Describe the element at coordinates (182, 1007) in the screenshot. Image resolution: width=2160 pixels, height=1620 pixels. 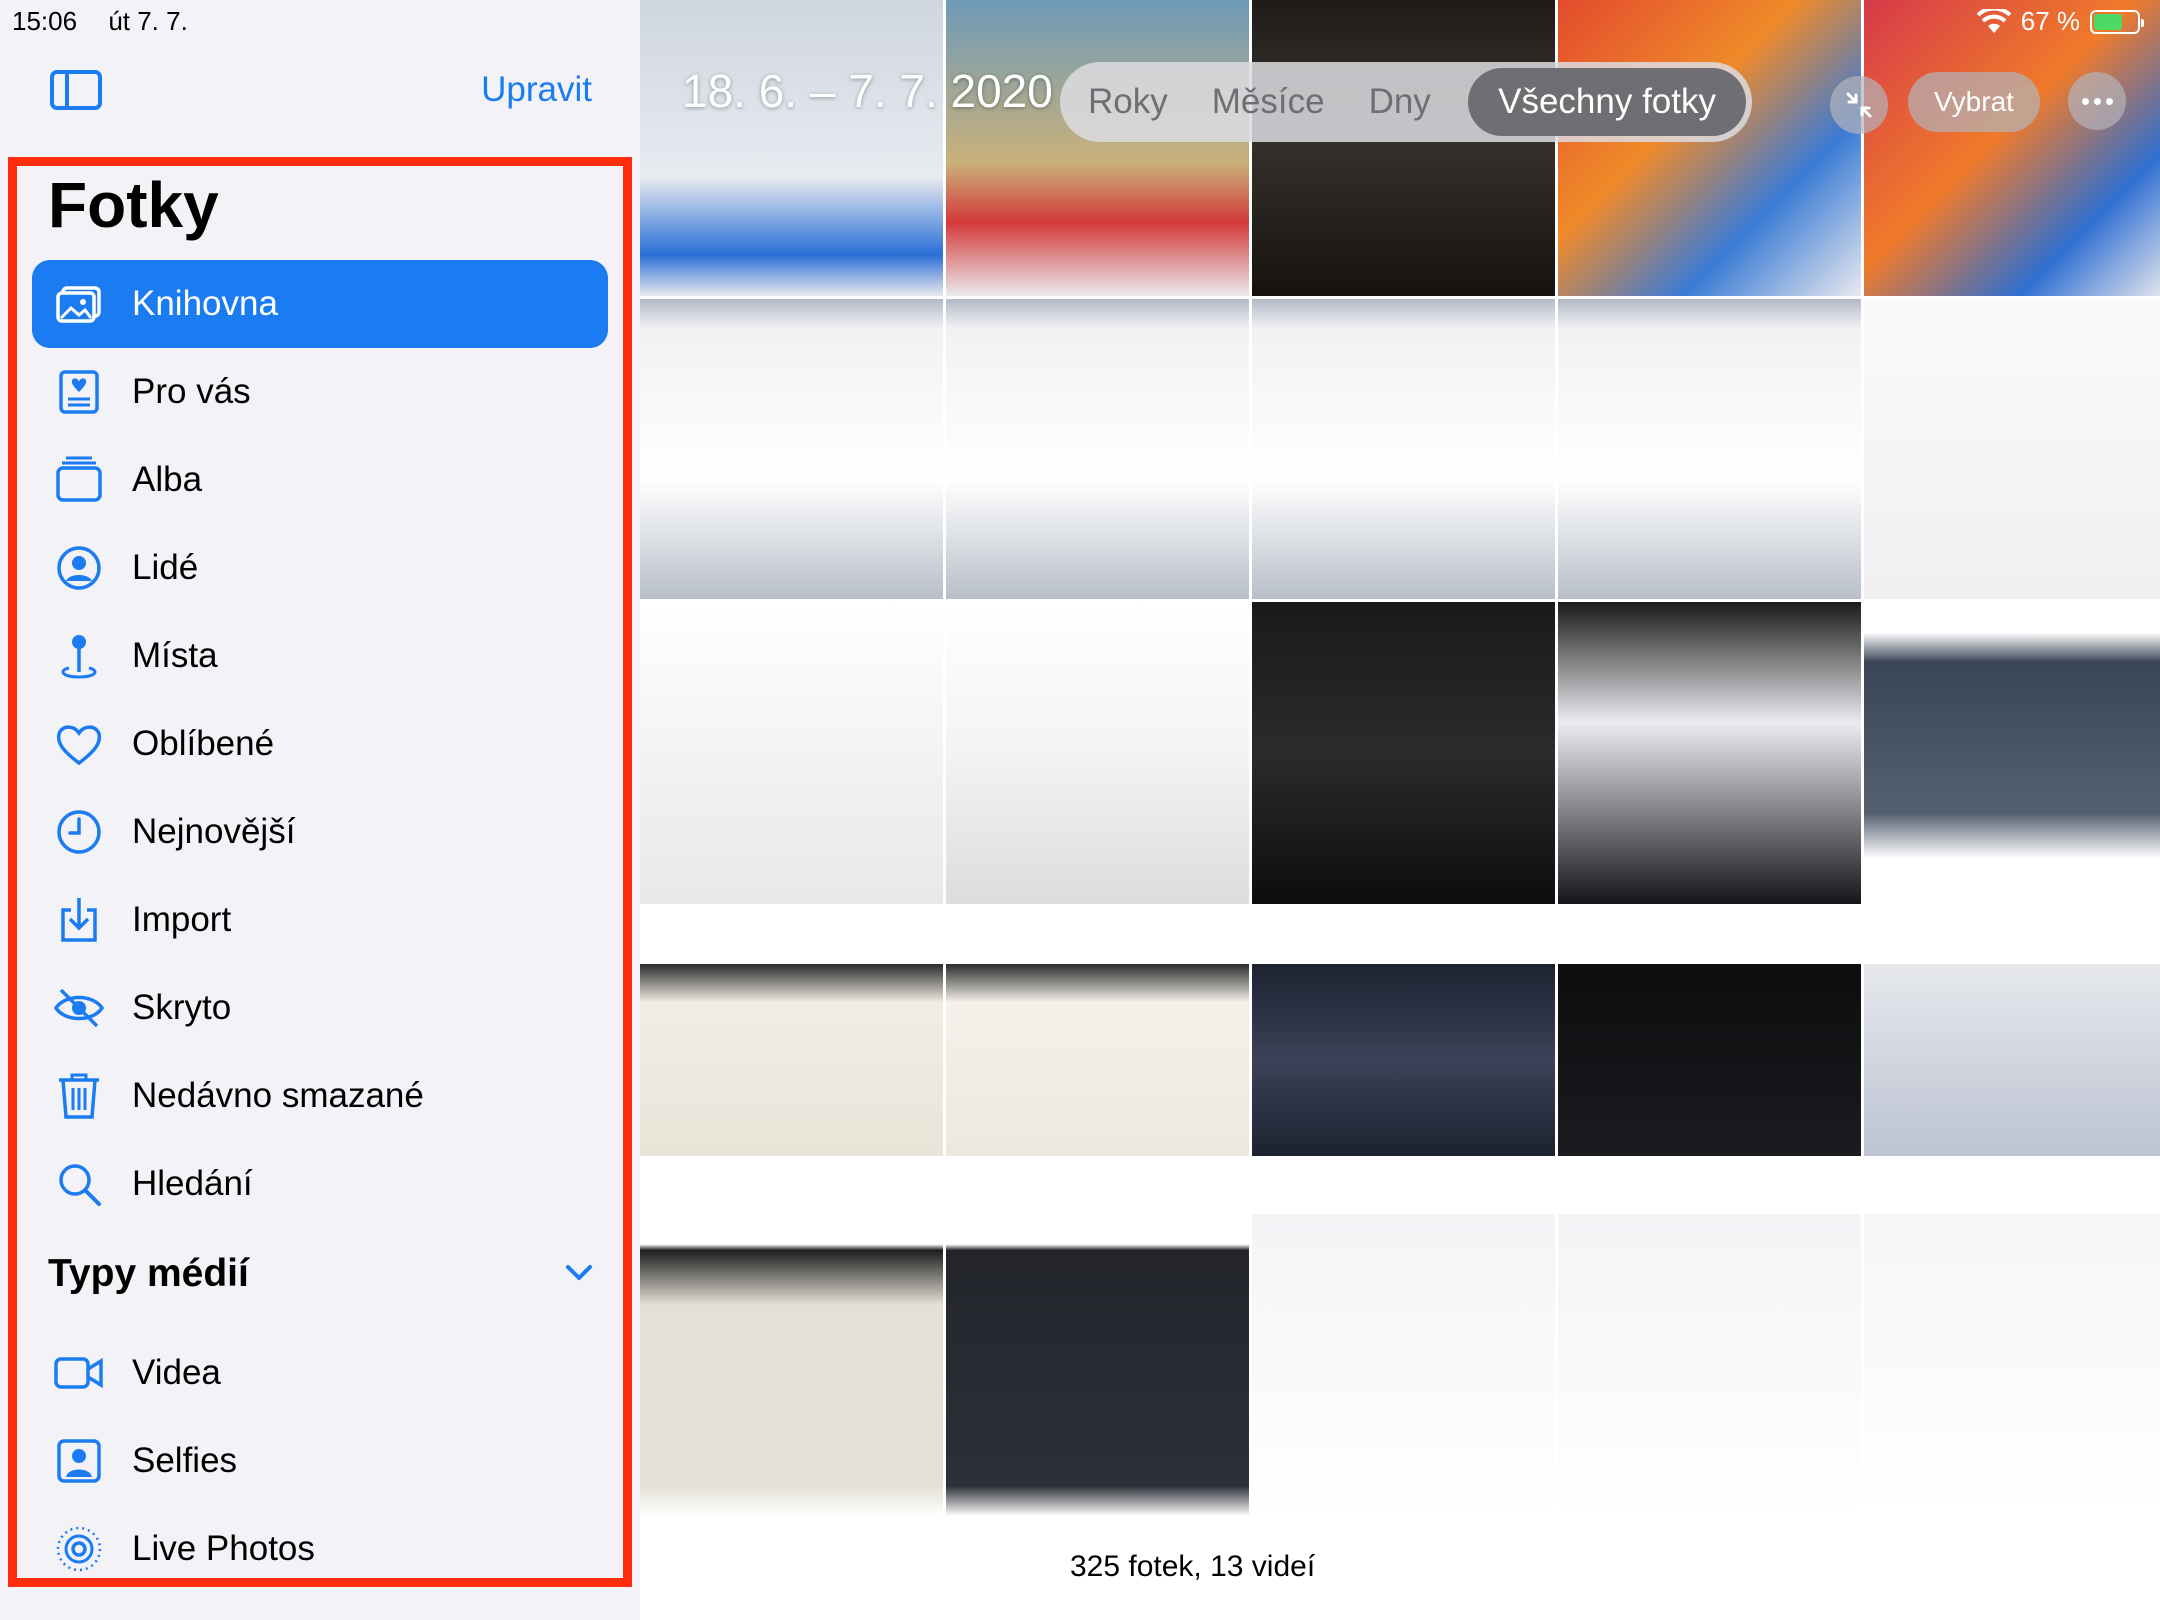
I see `sidebar-item-label: Skryto` at that location.